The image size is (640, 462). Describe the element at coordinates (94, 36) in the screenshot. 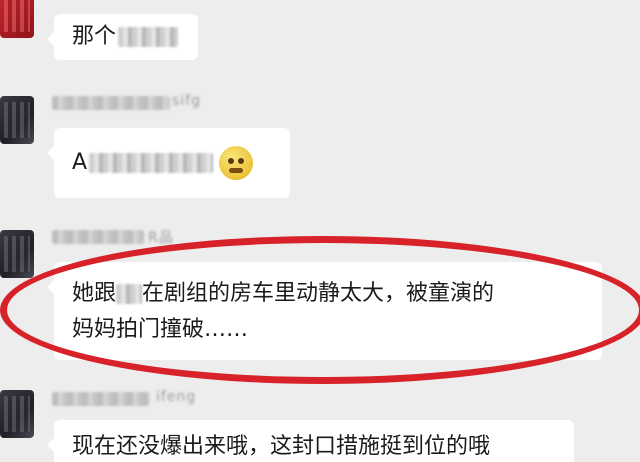

I see `message-text: 那个` at that location.